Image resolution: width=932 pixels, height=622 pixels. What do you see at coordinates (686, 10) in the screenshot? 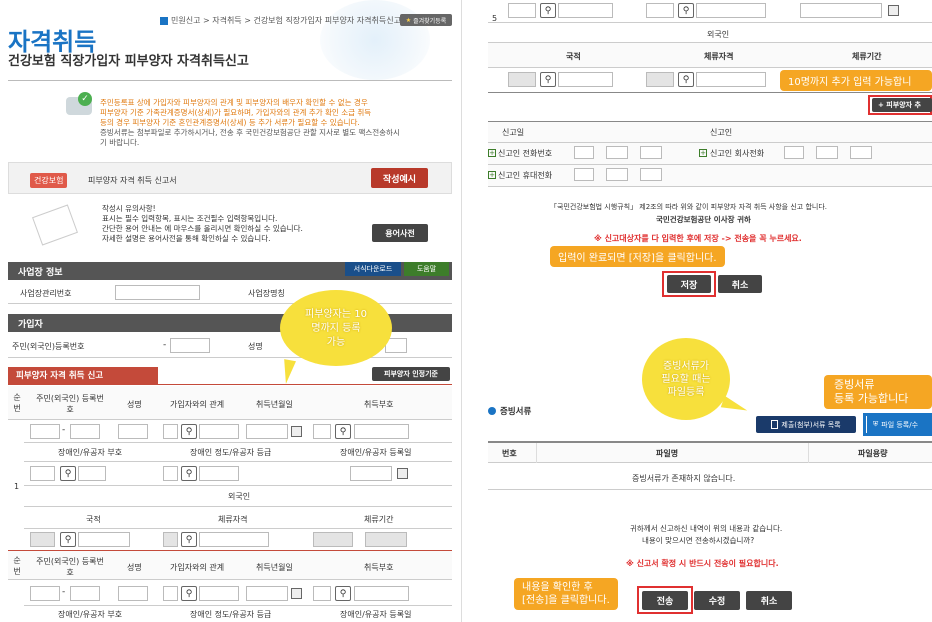
I see `r5-search-icon-c: ⚲` at bounding box center [686, 10].